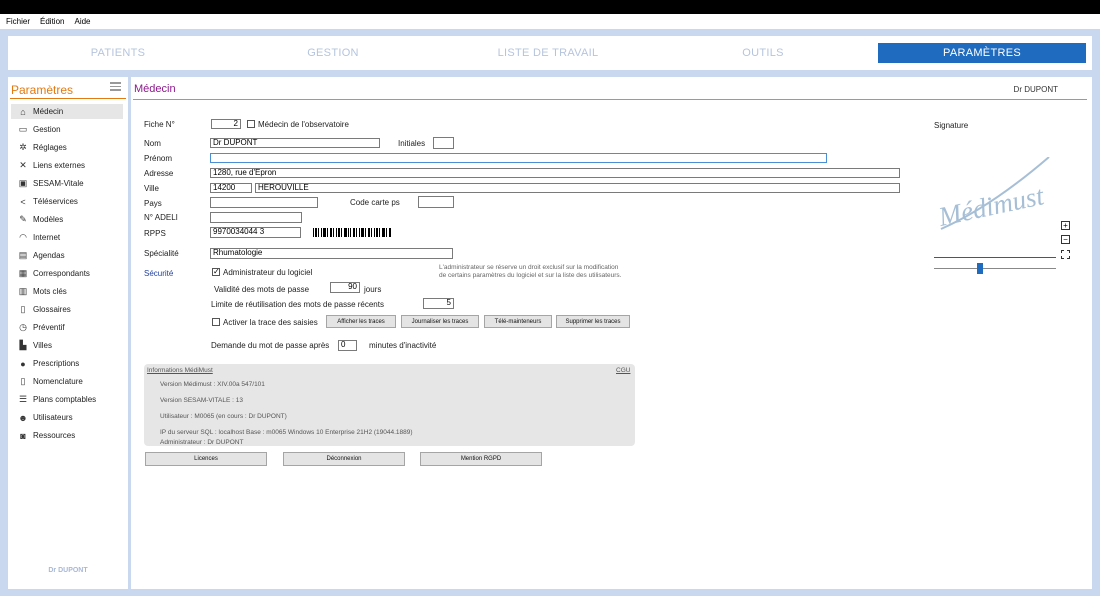 The image size is (1100, 596). What do you see at coordinates (151, 188) in the screenshot?
I see `ville-label: Ville` at bounding box center [151, 188].